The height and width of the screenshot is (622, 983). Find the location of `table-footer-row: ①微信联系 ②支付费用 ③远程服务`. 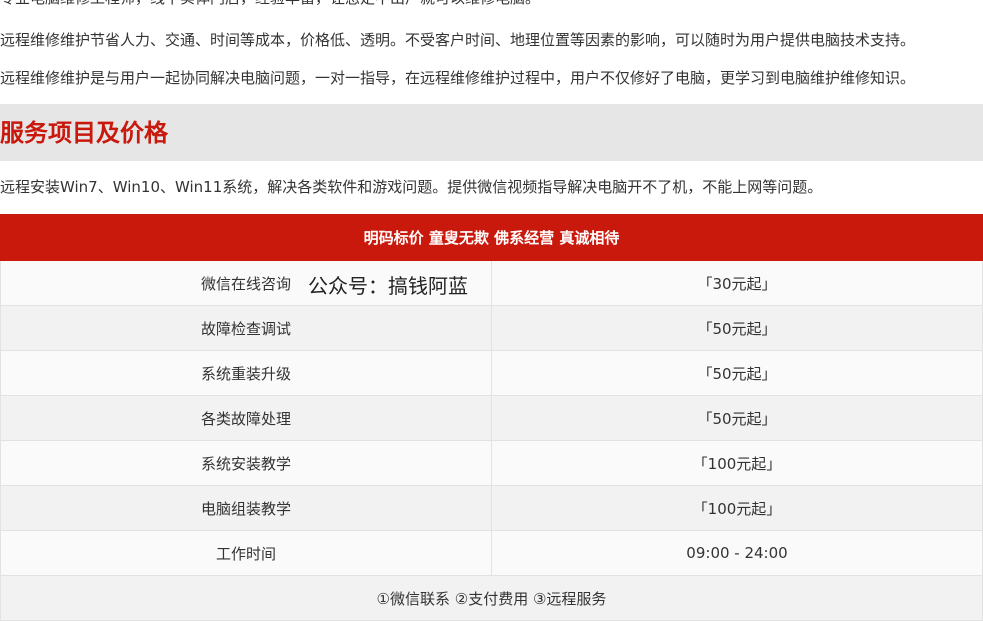

table-footer-row: ①微信联系 ②支付费用 ③远程服务 is located at coordinates (491, 598).